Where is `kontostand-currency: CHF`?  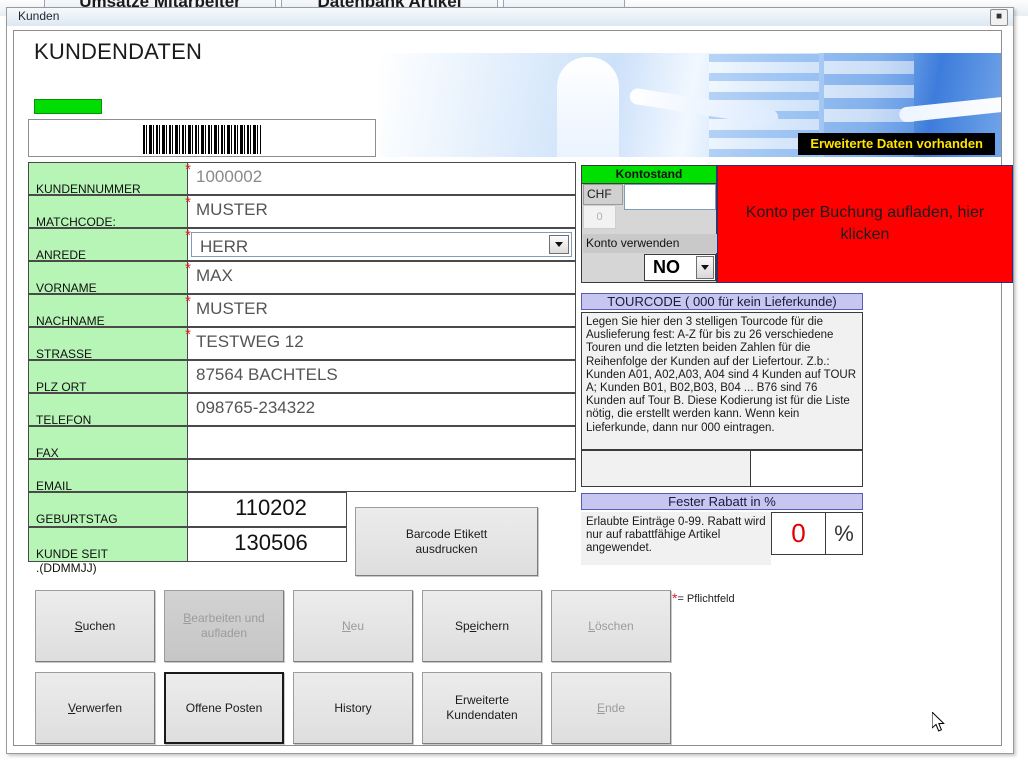
kontostand-currency: CHF is located at coordinates (603, 194).